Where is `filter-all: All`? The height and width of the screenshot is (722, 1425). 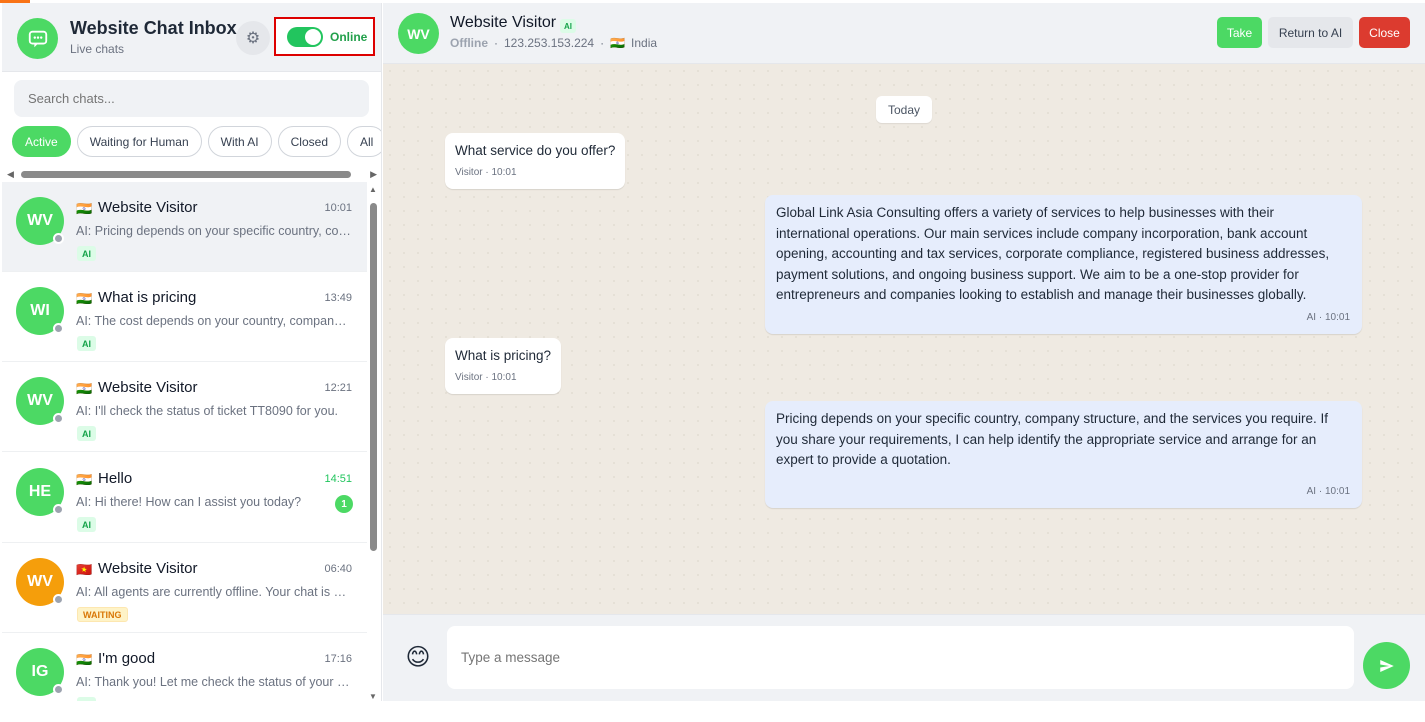
filter-all: All is located at coordinates (364, 141).